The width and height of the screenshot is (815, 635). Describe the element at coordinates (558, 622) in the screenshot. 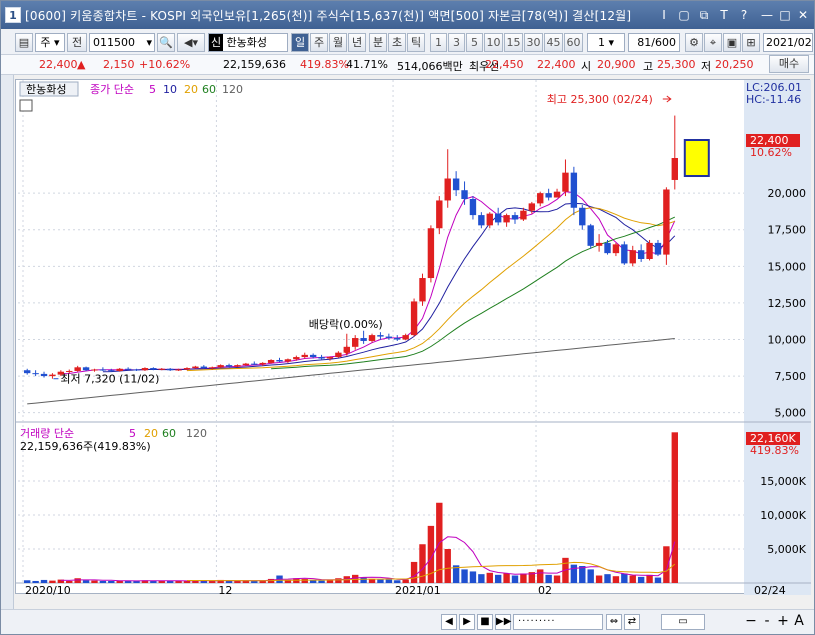

I see `scroll-slider: ·········` at that location.